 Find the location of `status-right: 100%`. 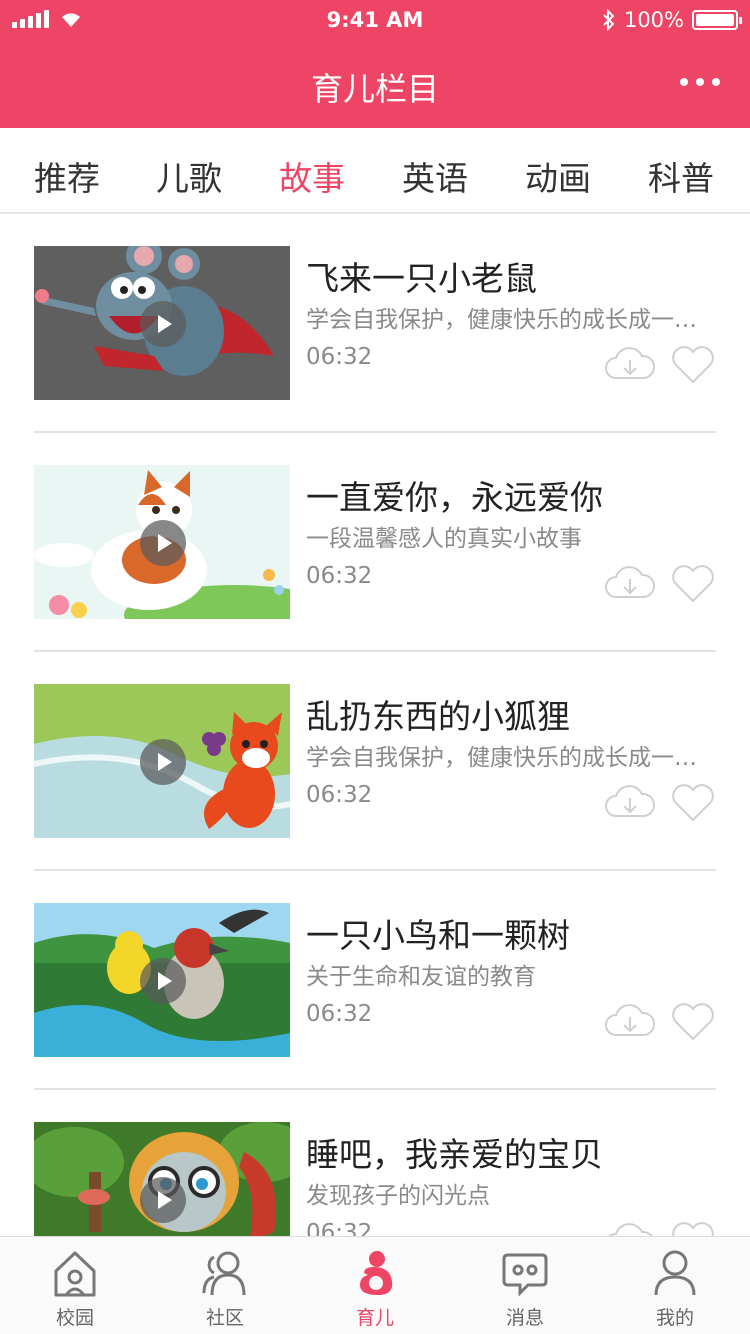

status-right: 100% is located at coordinates (672, 20).